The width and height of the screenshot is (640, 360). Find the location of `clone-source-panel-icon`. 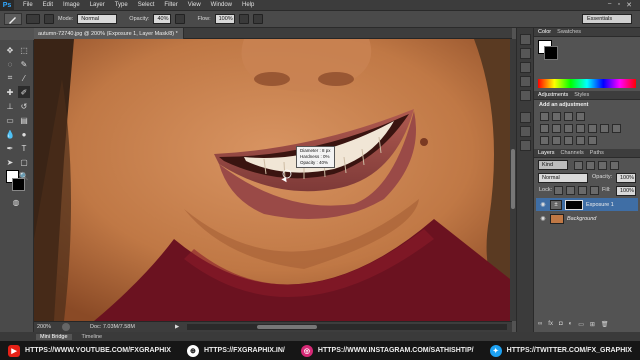

clone-source-panel-icon is located at coordinates (525, 131).